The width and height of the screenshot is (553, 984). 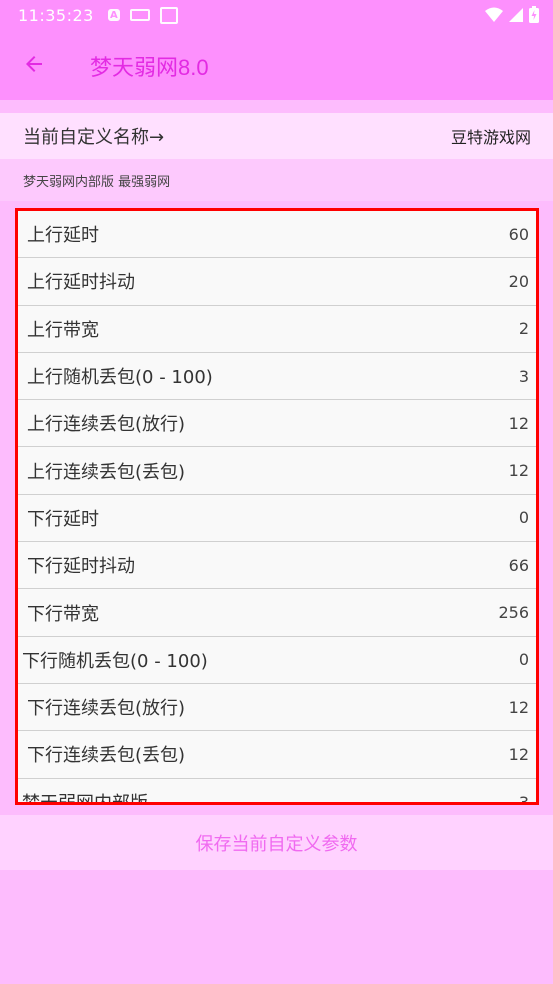 I want to click on page-title: 梦天弱网8.0, so click(x=149, y=67).